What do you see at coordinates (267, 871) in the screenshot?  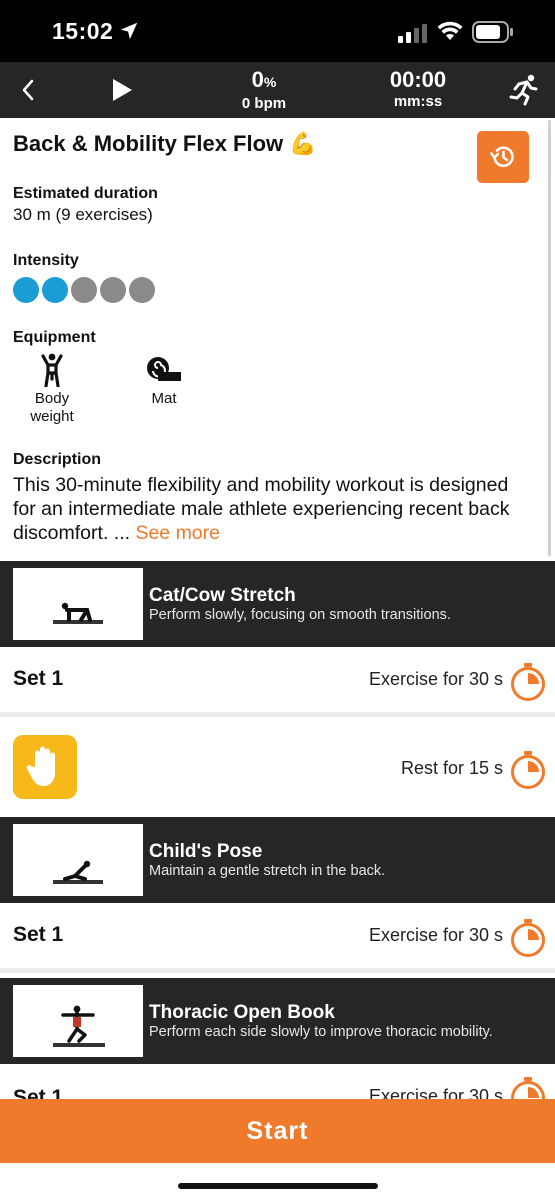 I see `exercise-description: Maintain a gentle stretch in the back.` at bounding box center [267, 871].